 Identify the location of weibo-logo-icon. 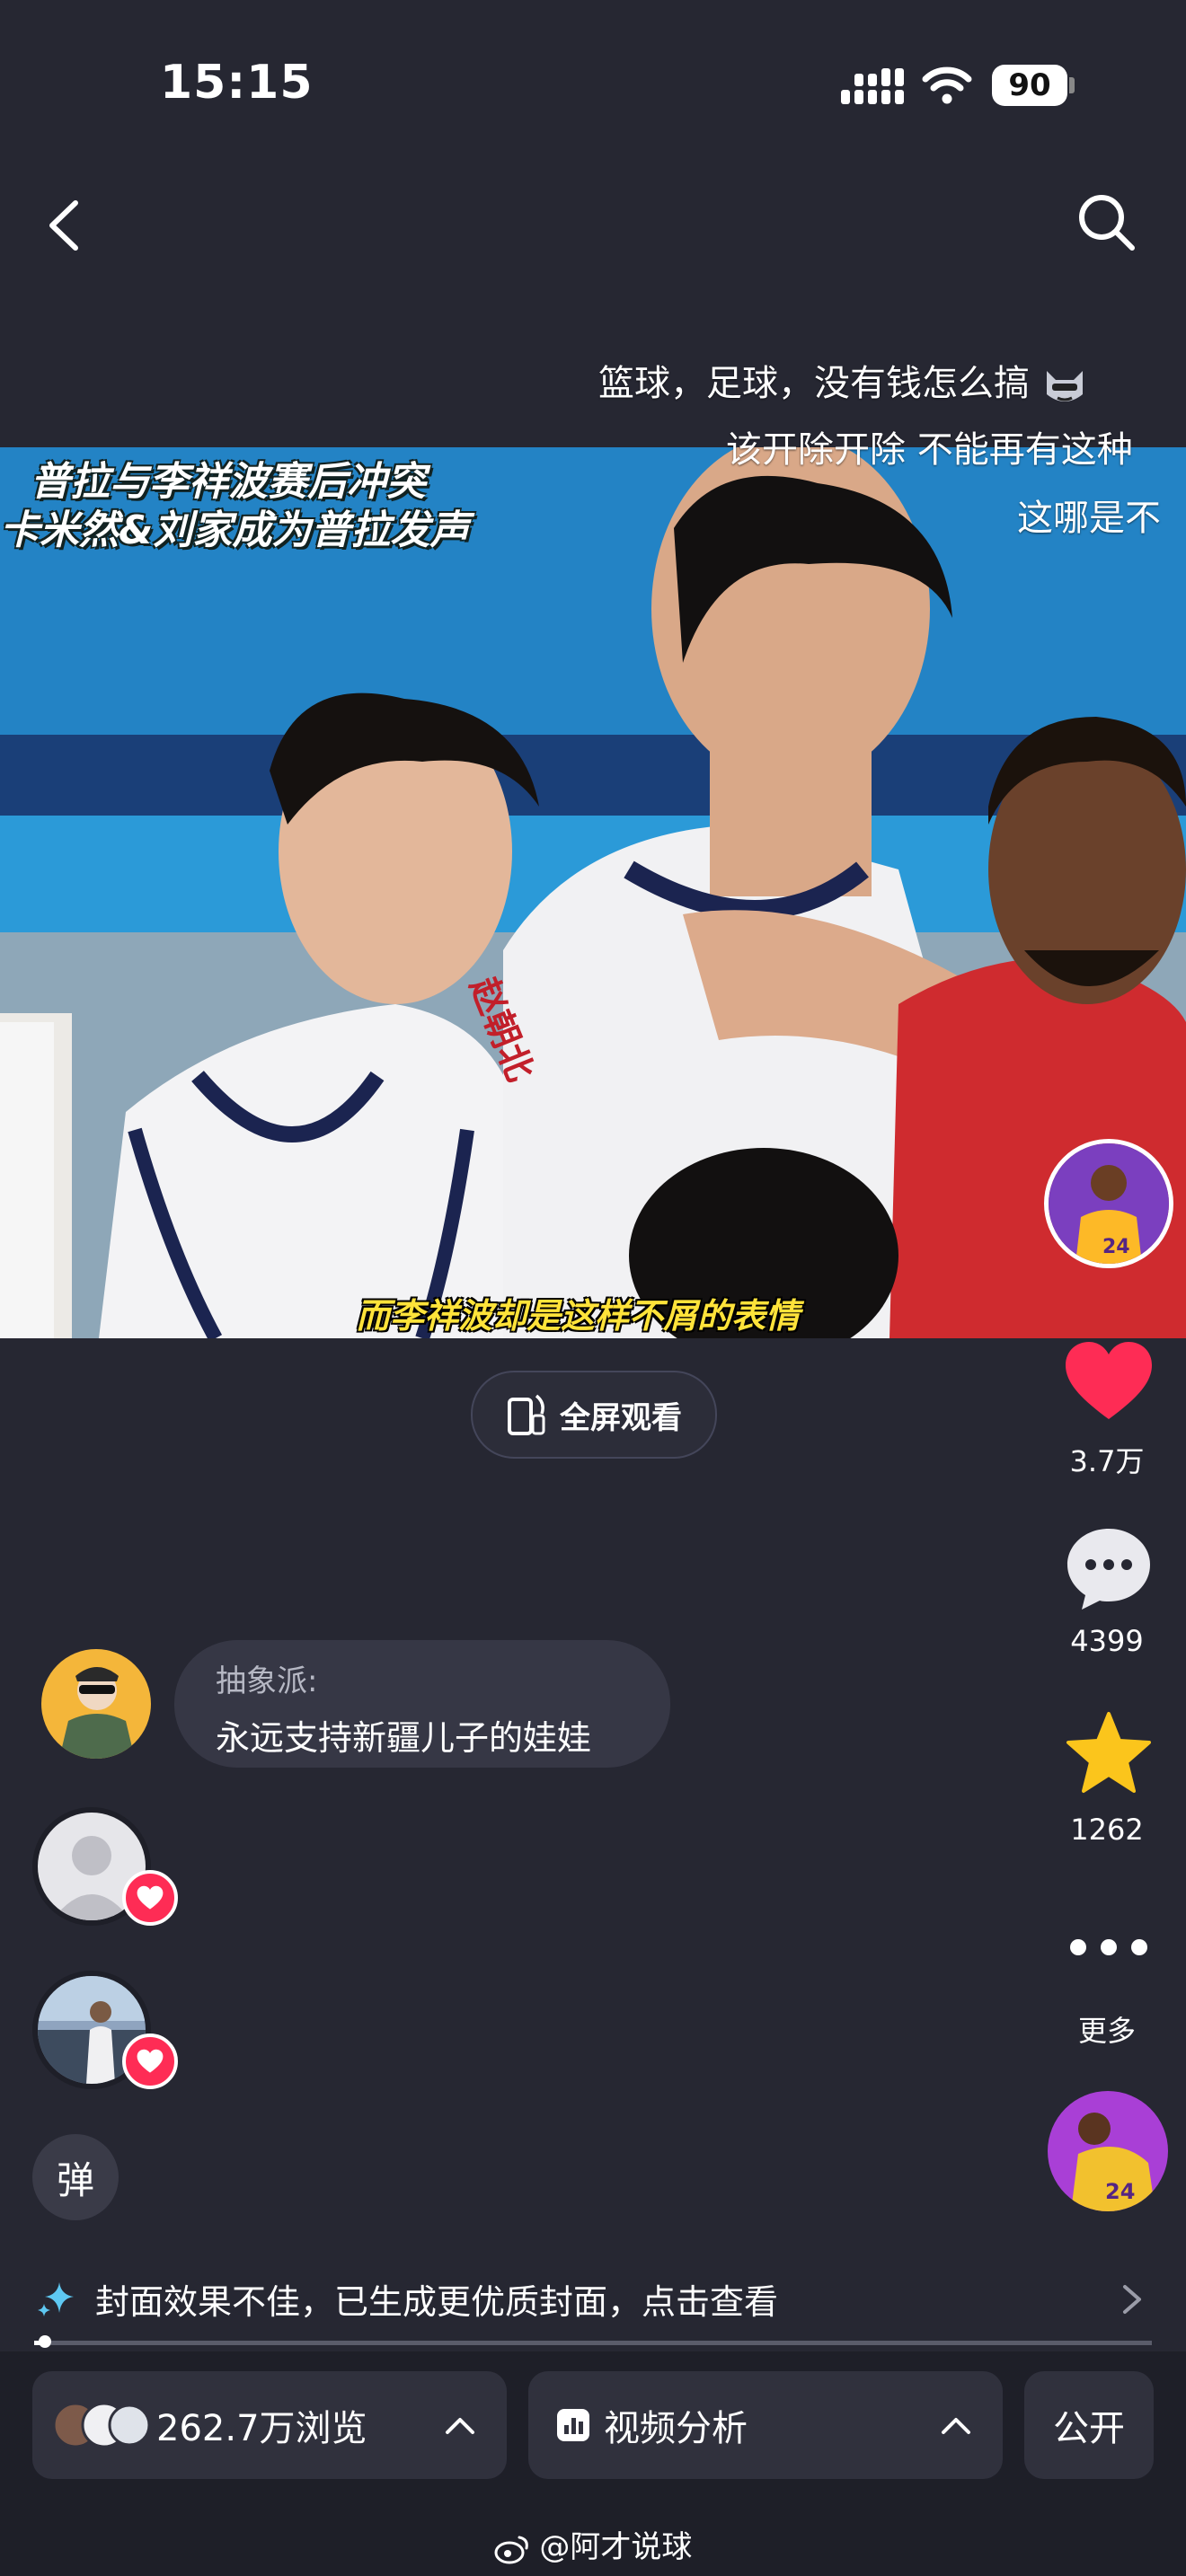
(511, 2549).